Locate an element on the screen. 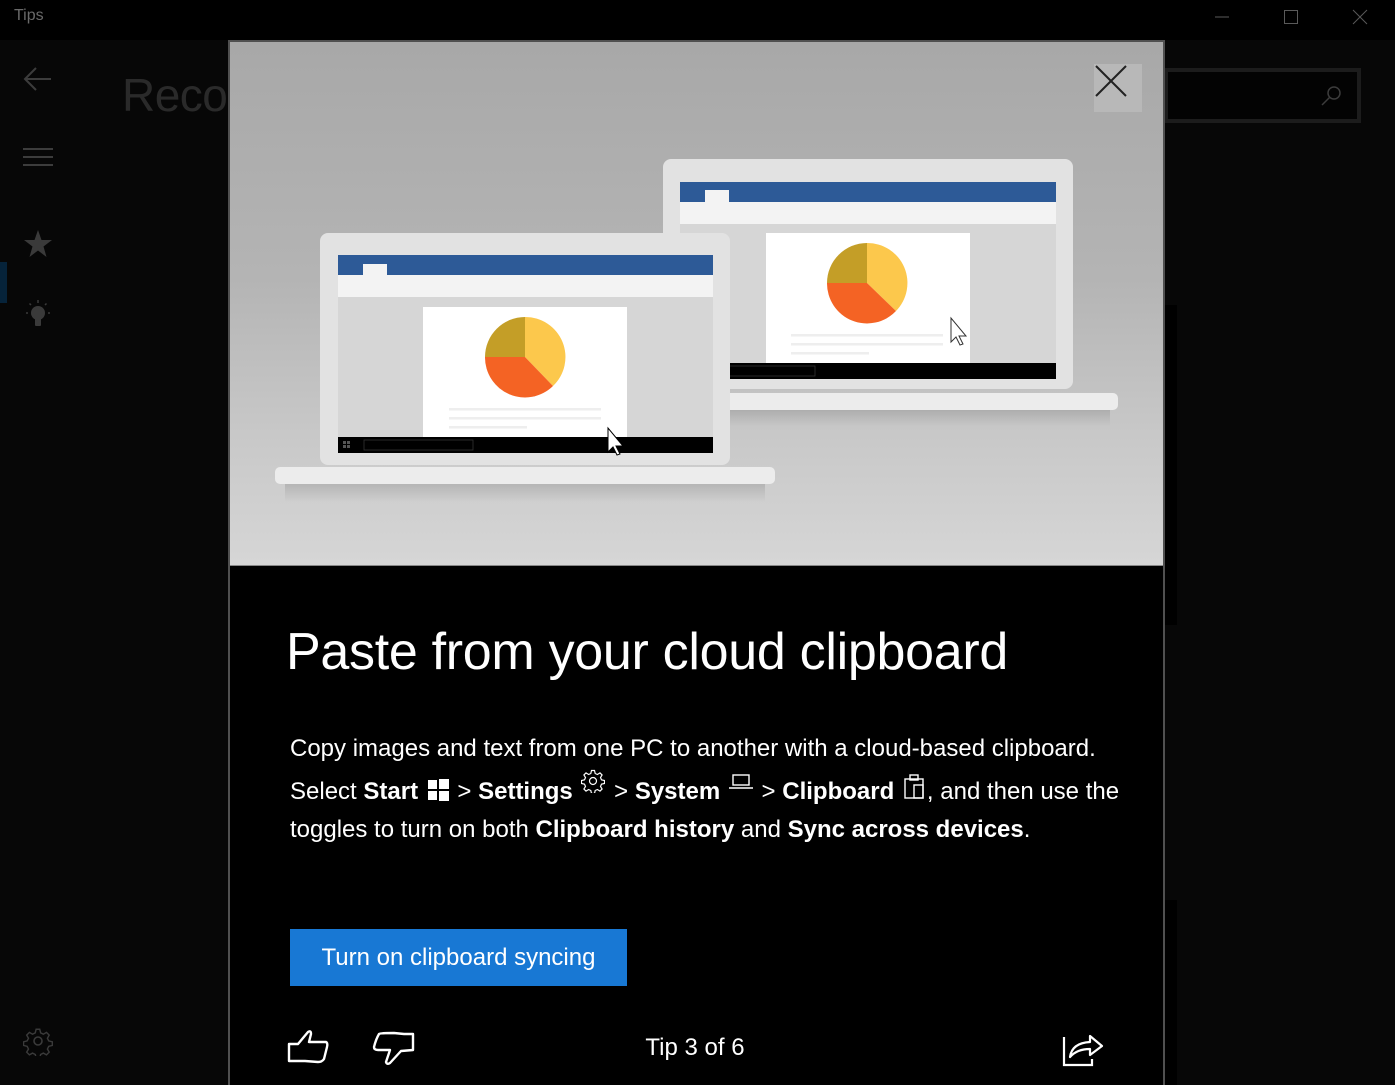 The width and height of the screenshot is (1395, 1085). settings-button is located at coordinates (38, 1041).